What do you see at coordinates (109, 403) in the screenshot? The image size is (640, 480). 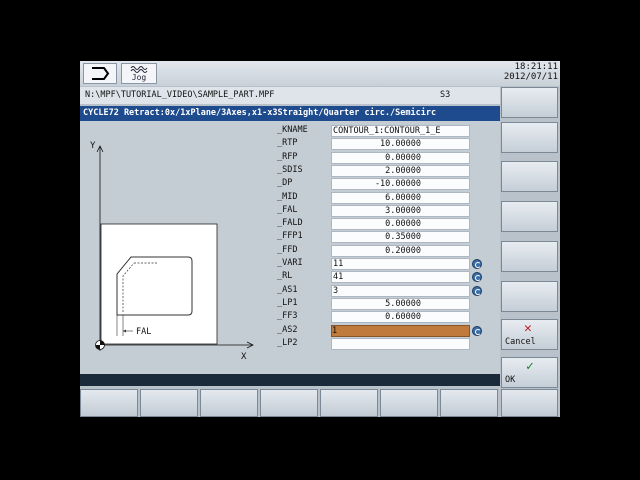 I see `softkey-h1` at bounding box center [109, 403].